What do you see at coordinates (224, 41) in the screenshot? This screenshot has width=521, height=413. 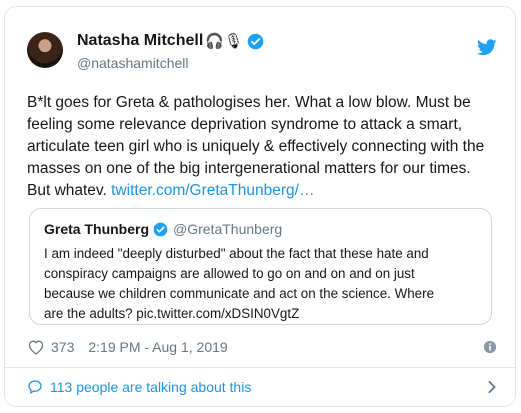 I see `author-name-emoji: 🎧🎙` at bounding box center [224, 41].